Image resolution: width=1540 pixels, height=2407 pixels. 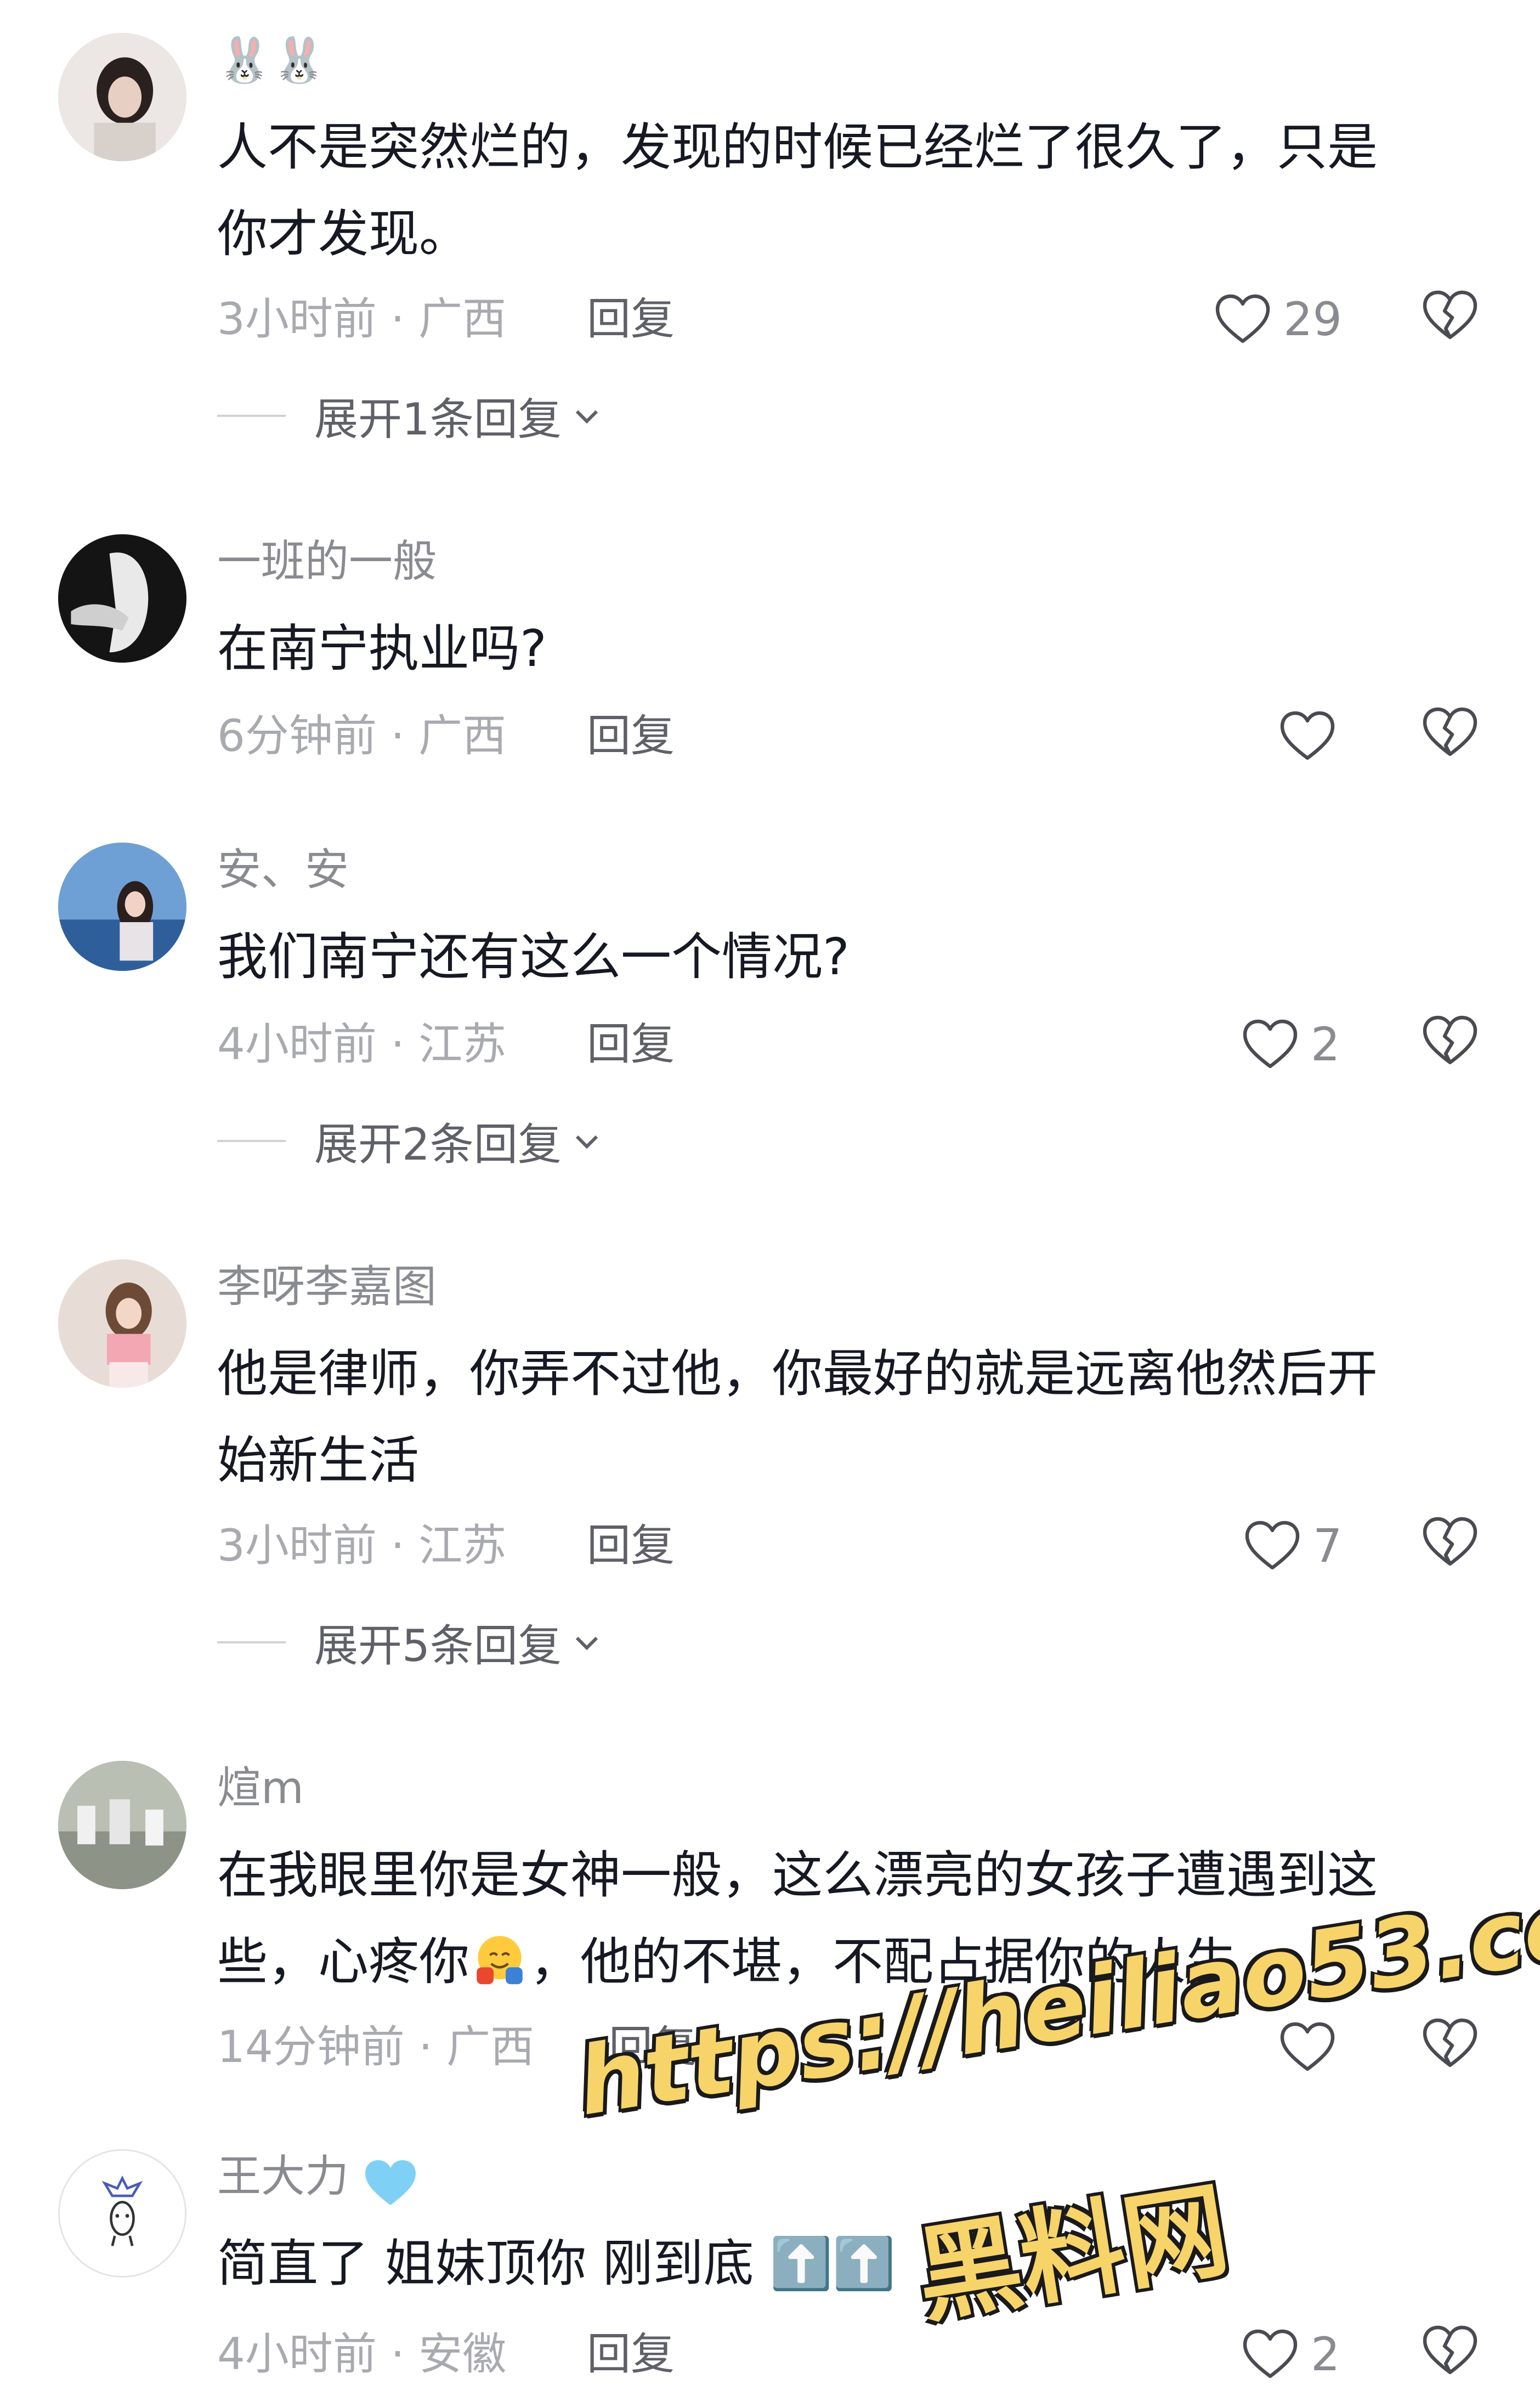 What do you see at coordinates (848, 649) in the screenshot?
I see `comment-text: 在南宁执业吗?` at bounding box center [848, 649].